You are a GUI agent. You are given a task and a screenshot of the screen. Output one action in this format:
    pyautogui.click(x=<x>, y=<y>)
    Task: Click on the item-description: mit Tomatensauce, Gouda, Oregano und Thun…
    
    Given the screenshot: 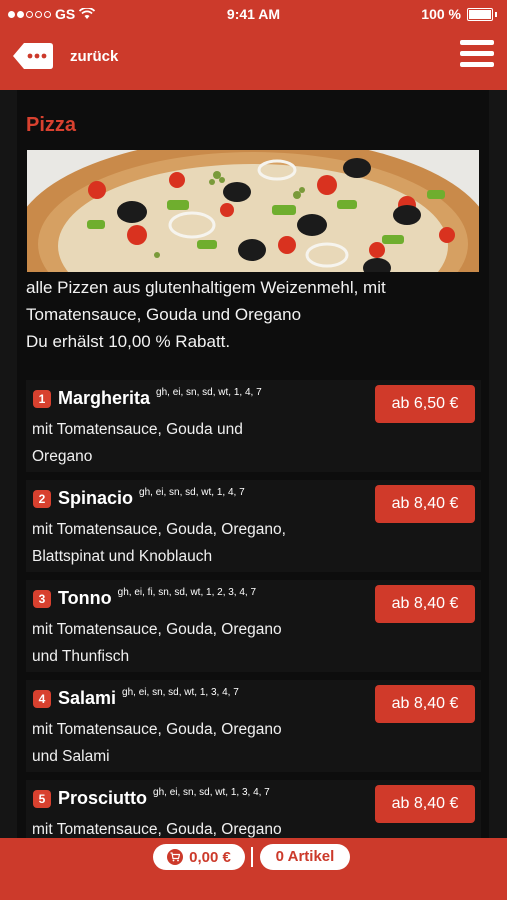 What is the action you would take?
    pyautogui.click(x=157, y=643)
    